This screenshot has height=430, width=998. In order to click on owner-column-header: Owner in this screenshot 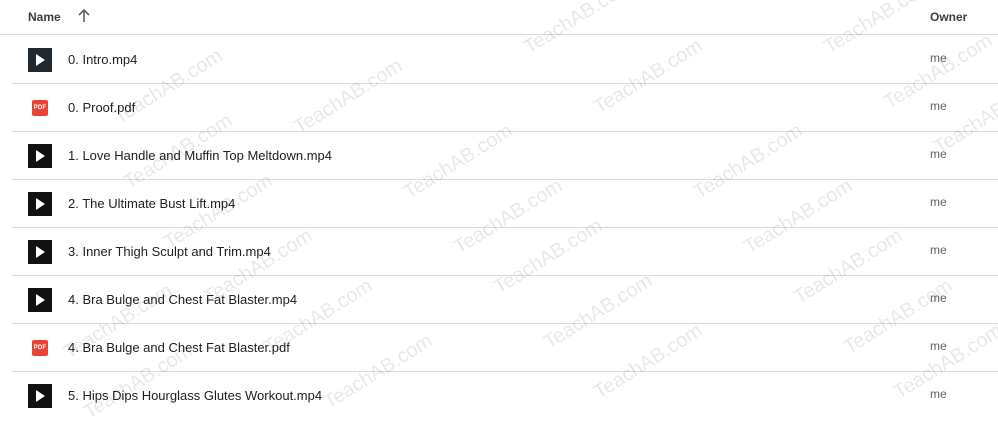, I will do `click(948, 17)`.